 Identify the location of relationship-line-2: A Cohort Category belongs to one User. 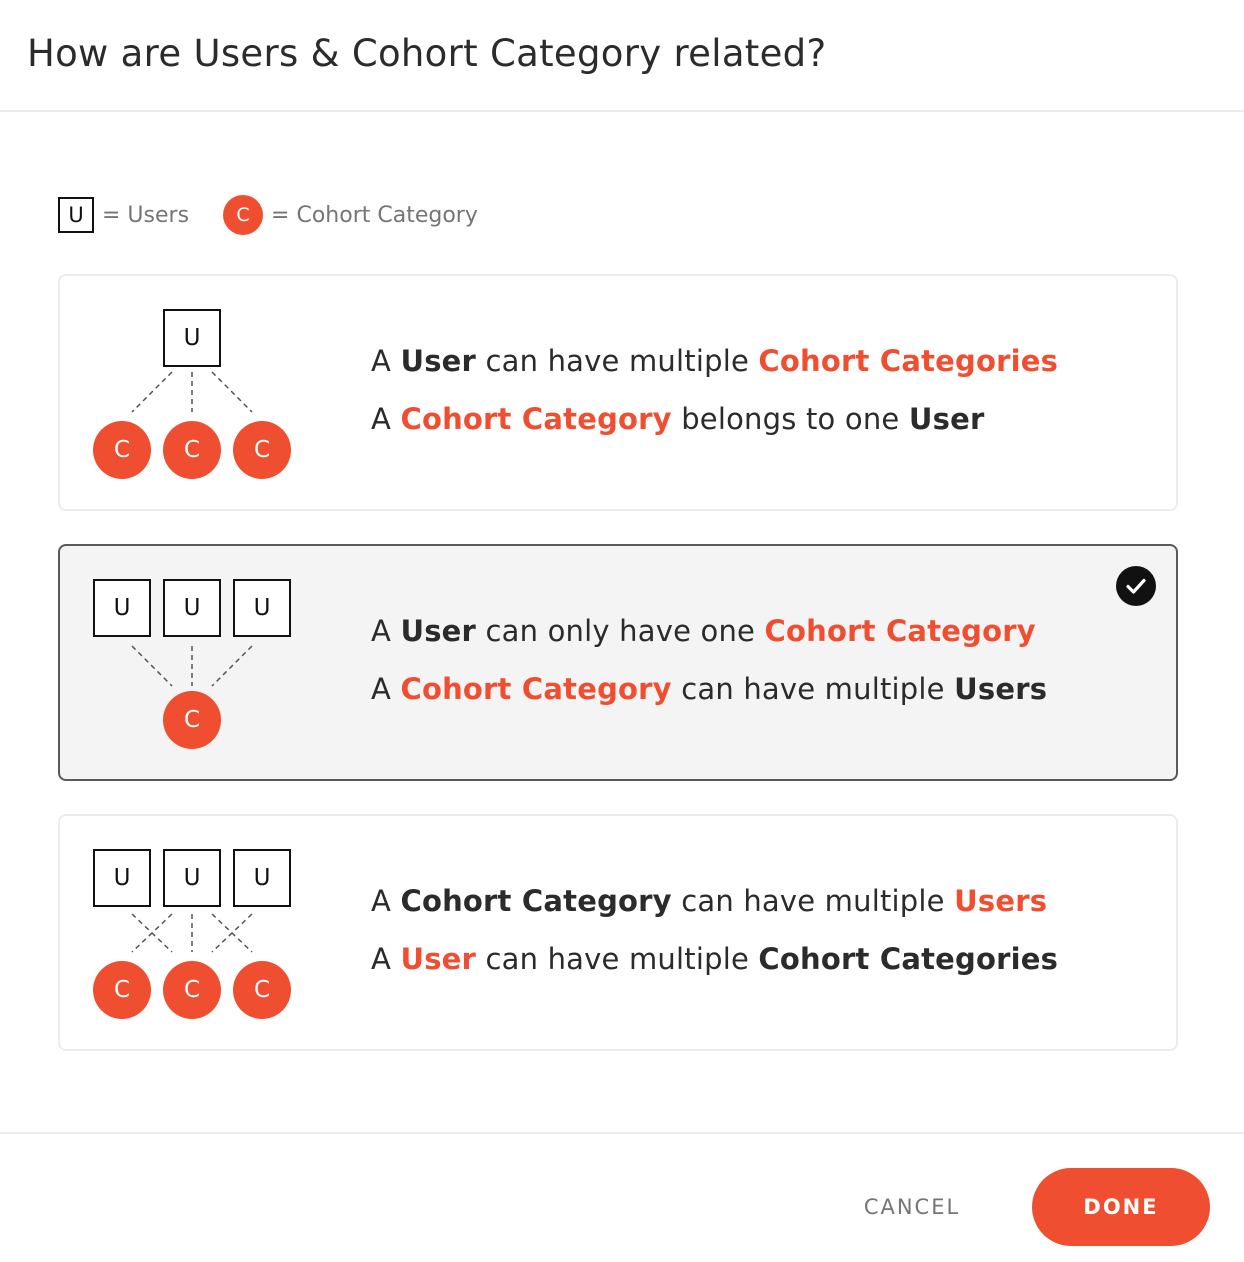
(677, 419).